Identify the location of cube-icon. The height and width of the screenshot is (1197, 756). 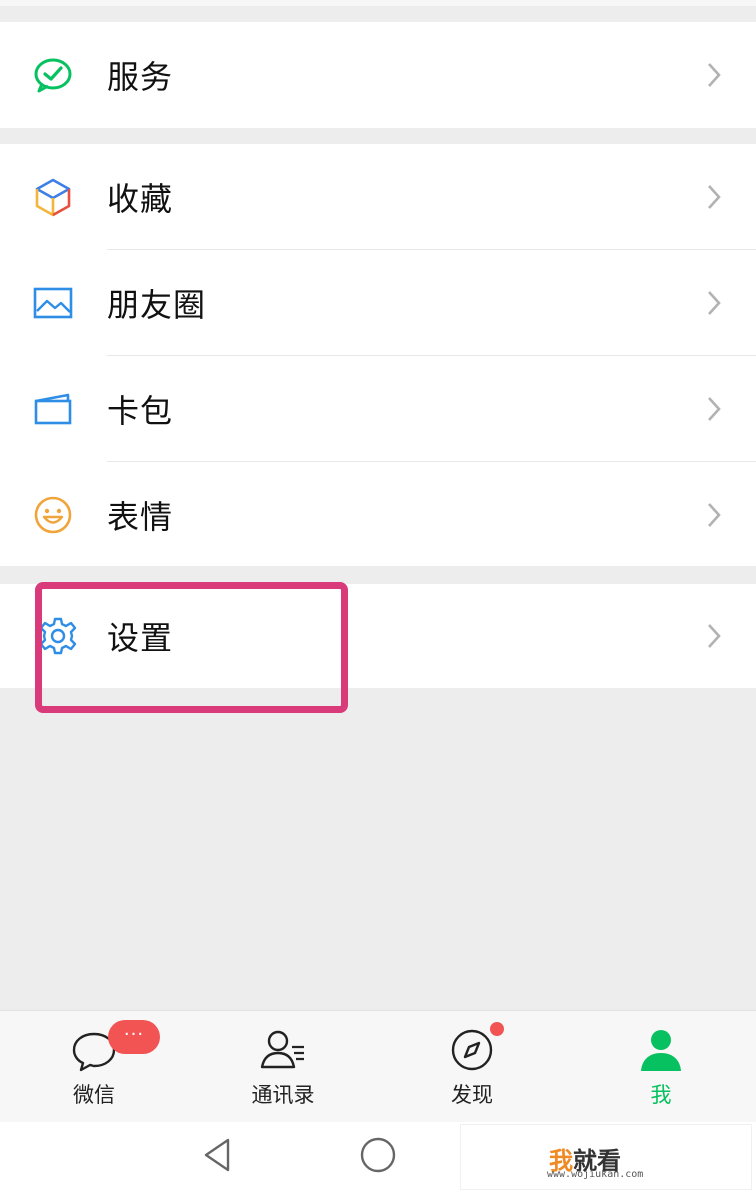
(53, 197).